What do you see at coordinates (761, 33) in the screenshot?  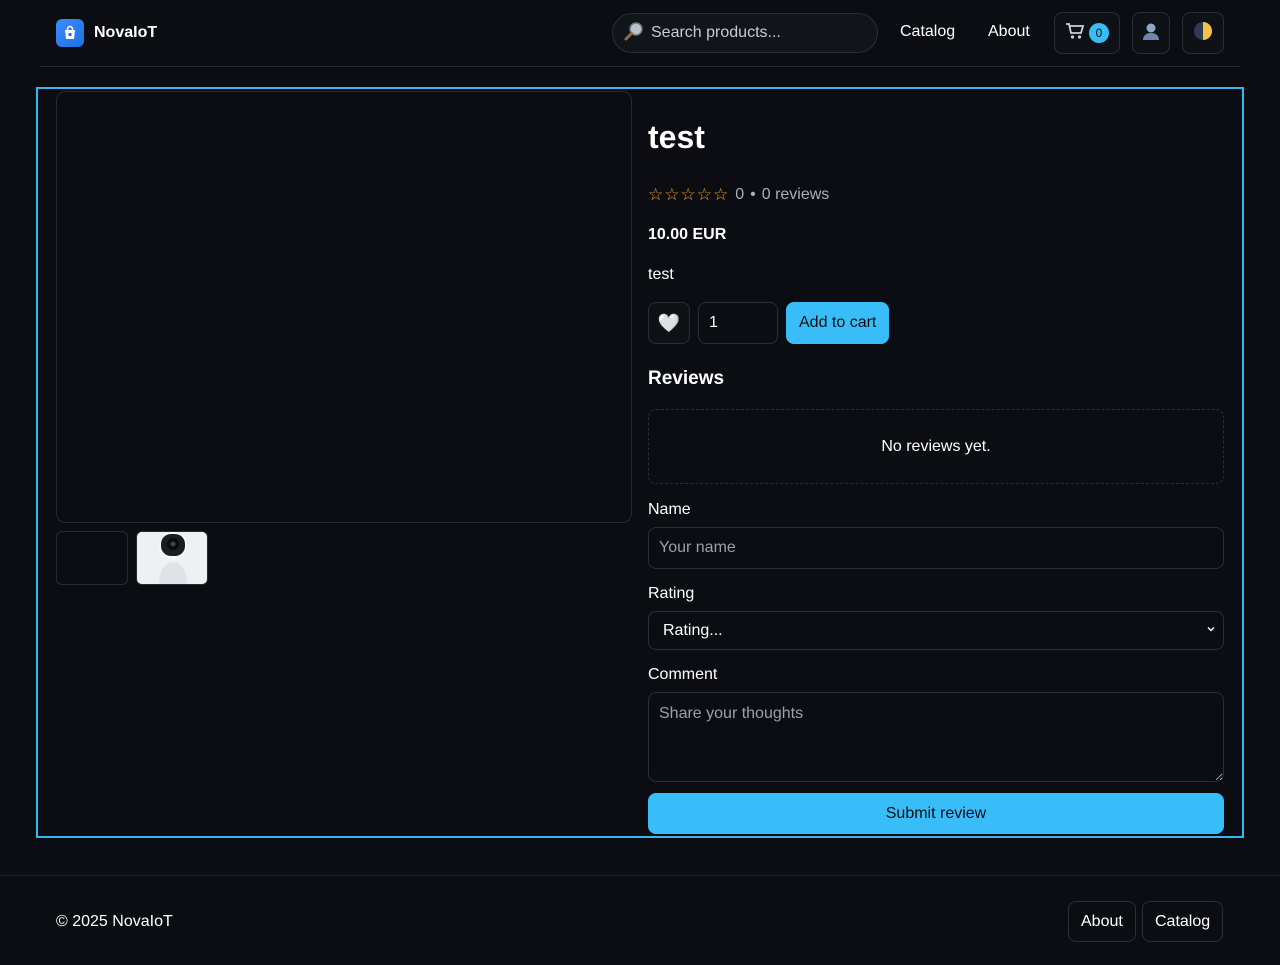 I see `search-input` at bounding box center [761, 33].